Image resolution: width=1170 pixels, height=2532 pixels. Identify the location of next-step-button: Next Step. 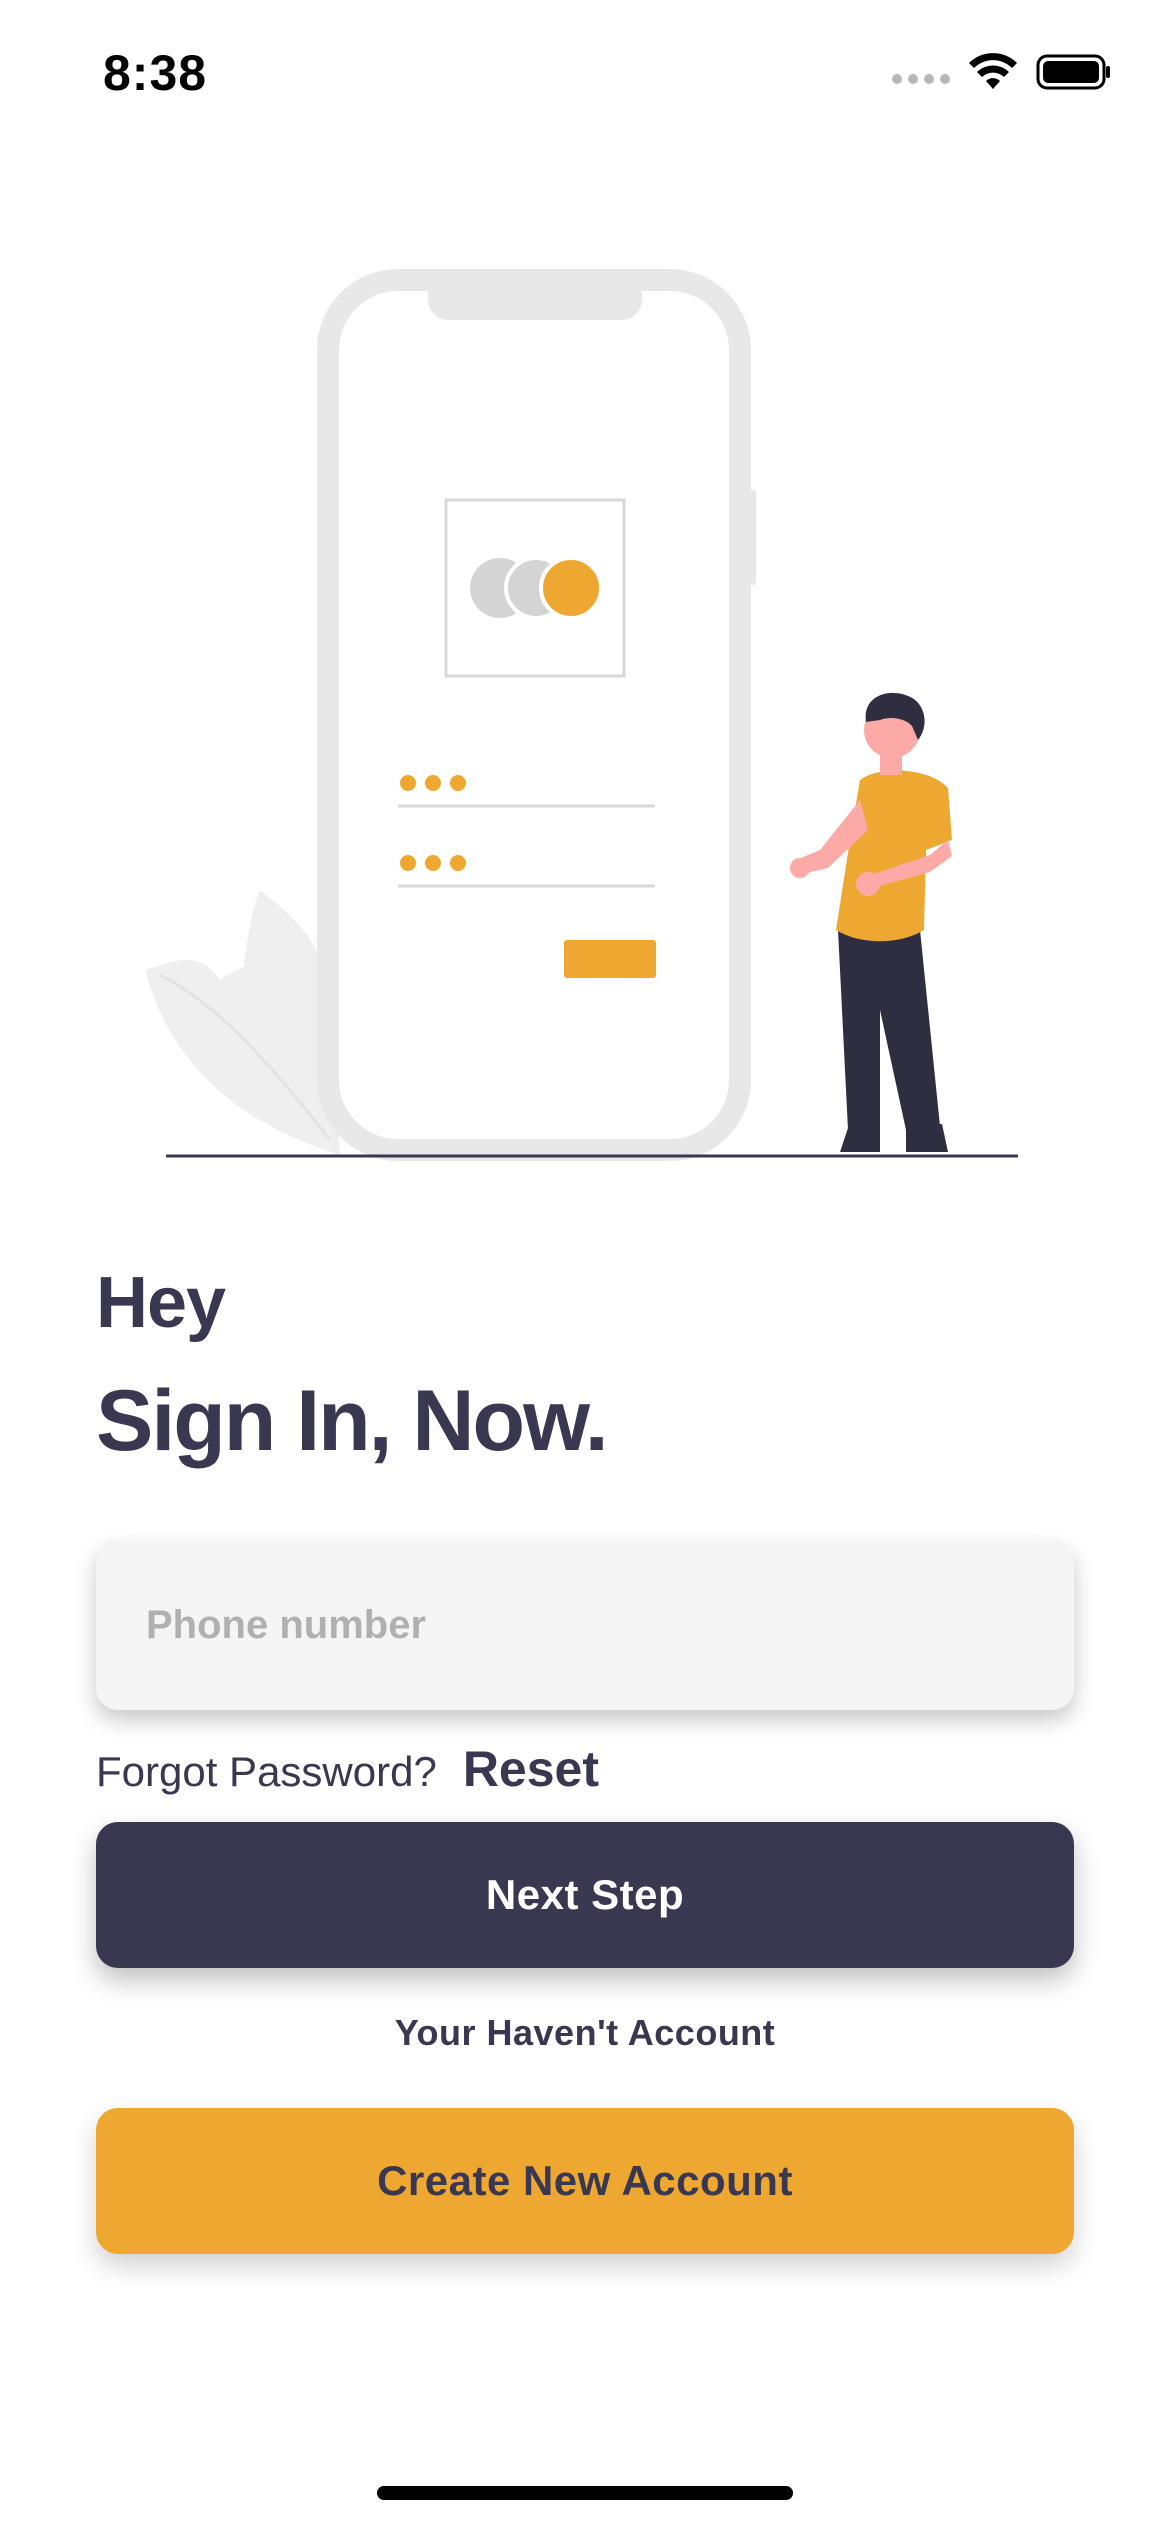
(585, 1895).